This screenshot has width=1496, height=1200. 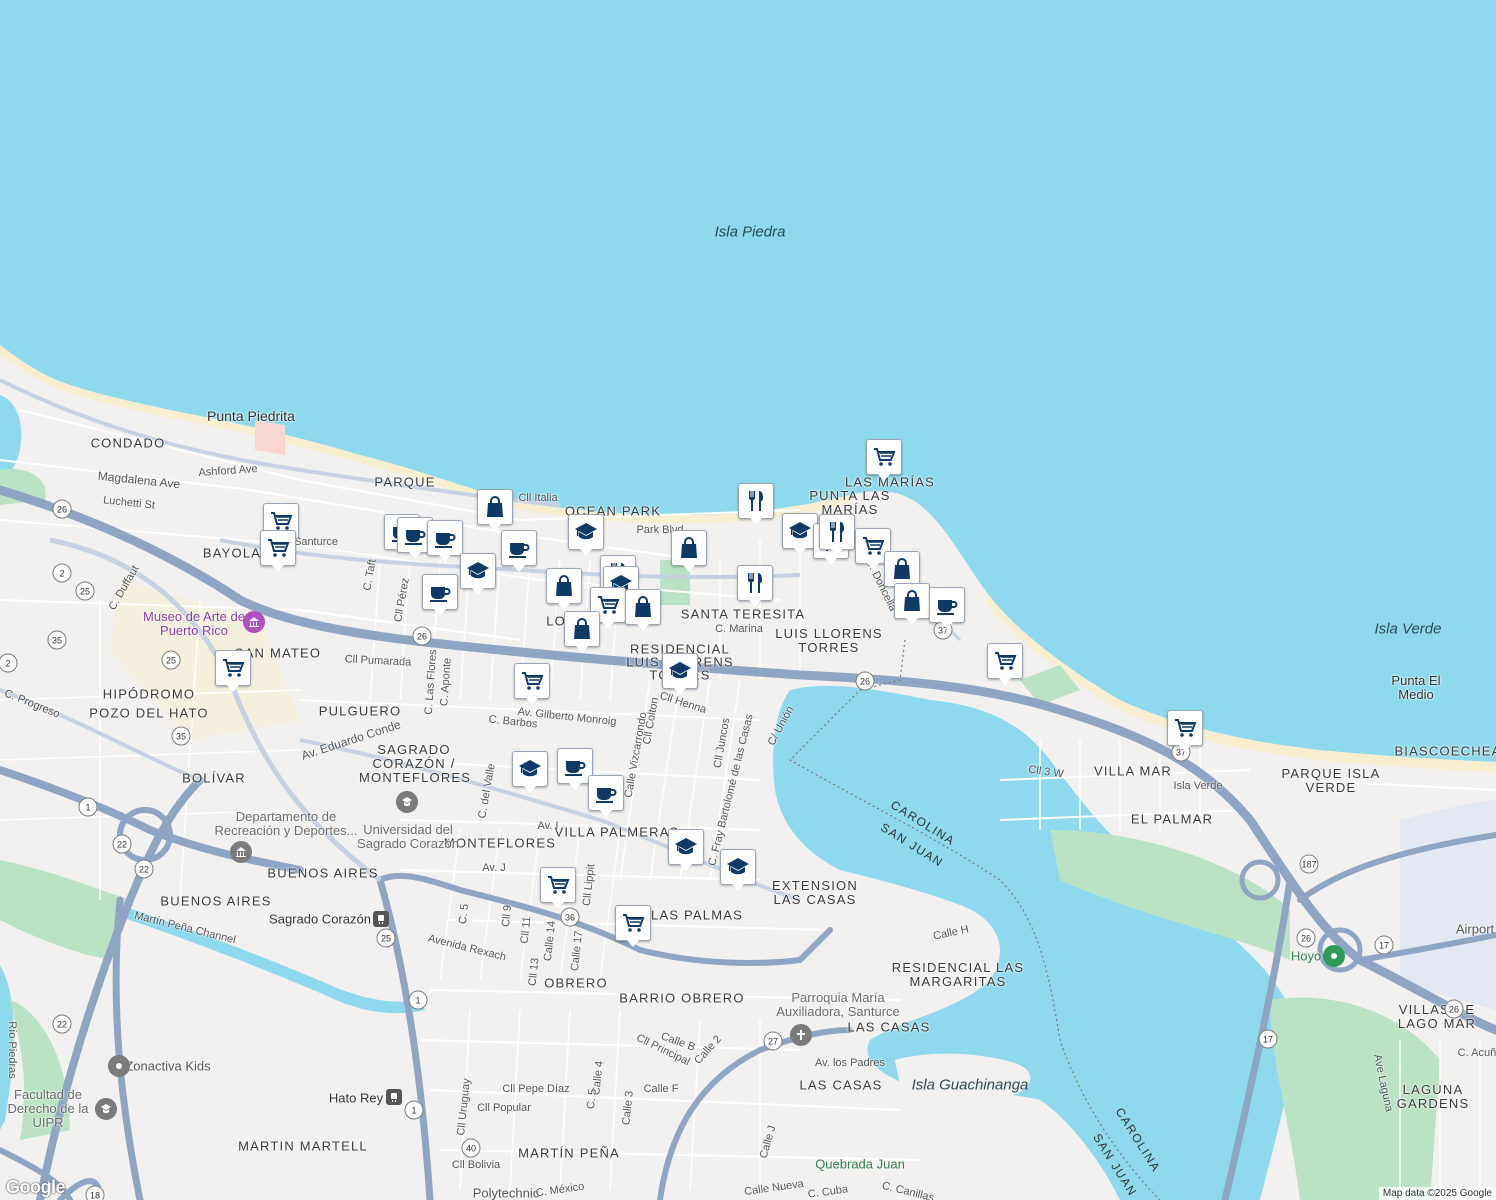 What do you see at coordinates (316, 542) in the screenshot?
I see `place-label: Santurce` at bounding box center [316, 542].